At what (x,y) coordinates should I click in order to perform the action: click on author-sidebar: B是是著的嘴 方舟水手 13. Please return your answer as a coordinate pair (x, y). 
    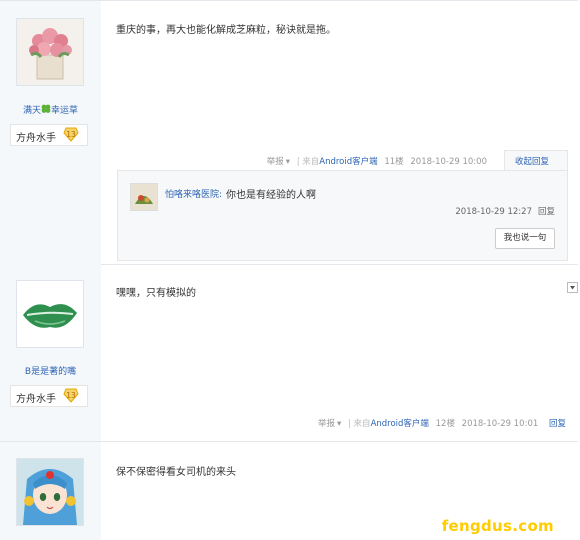
    Looking at the image, I should click on (50, 352).